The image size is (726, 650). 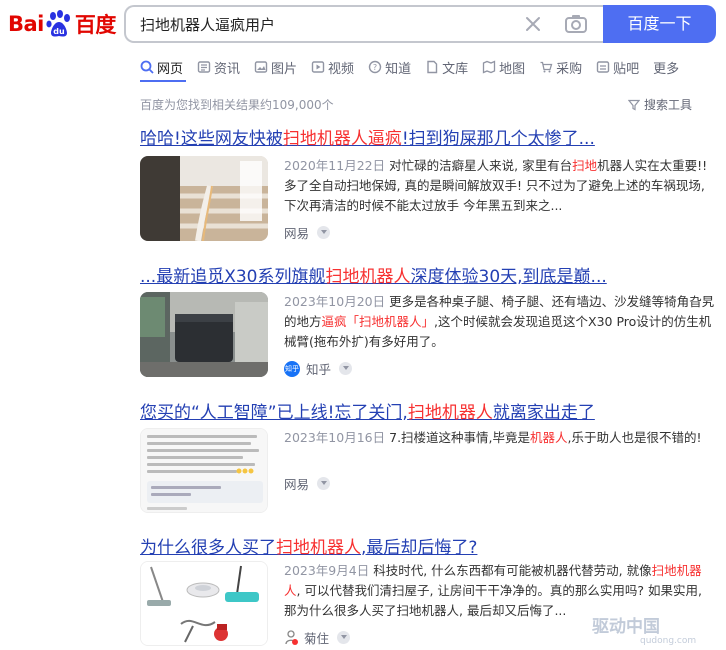 I want to click on abstract-highlight: 逼疯「扫地机器人」, so click(x=378, y=321).